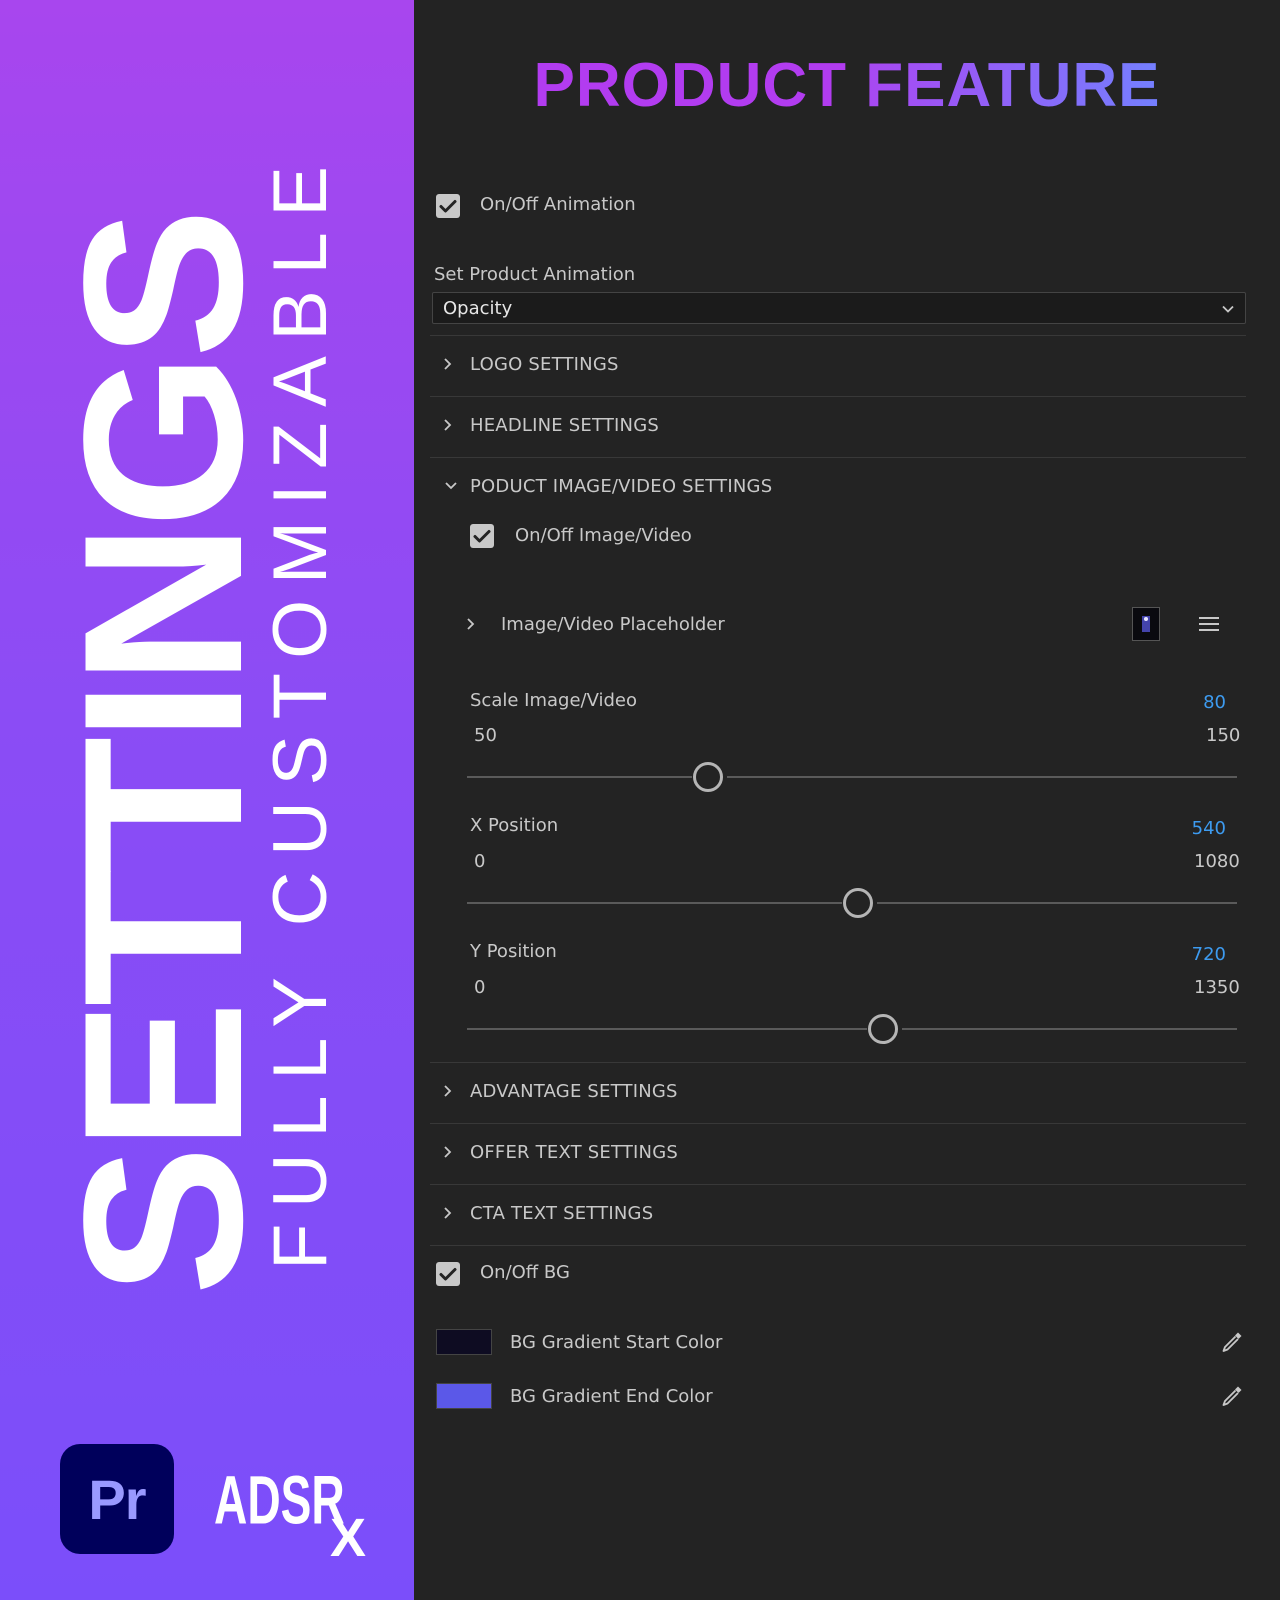 This screenshot has height=1600, width=1280. What do you see at coordinates (558, 204) in the screenshot?
I see `on-off-animation-label: On/Off Animation` at bounding box center [558, 204].